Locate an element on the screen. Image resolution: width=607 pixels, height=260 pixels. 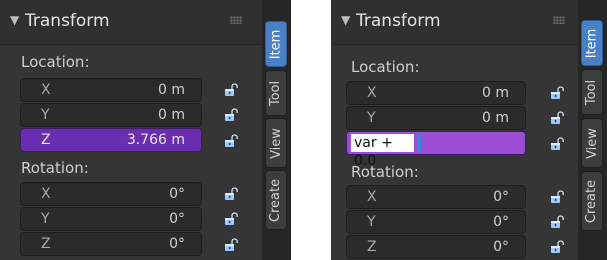
text-cursor is located at coordinates (419, 143).